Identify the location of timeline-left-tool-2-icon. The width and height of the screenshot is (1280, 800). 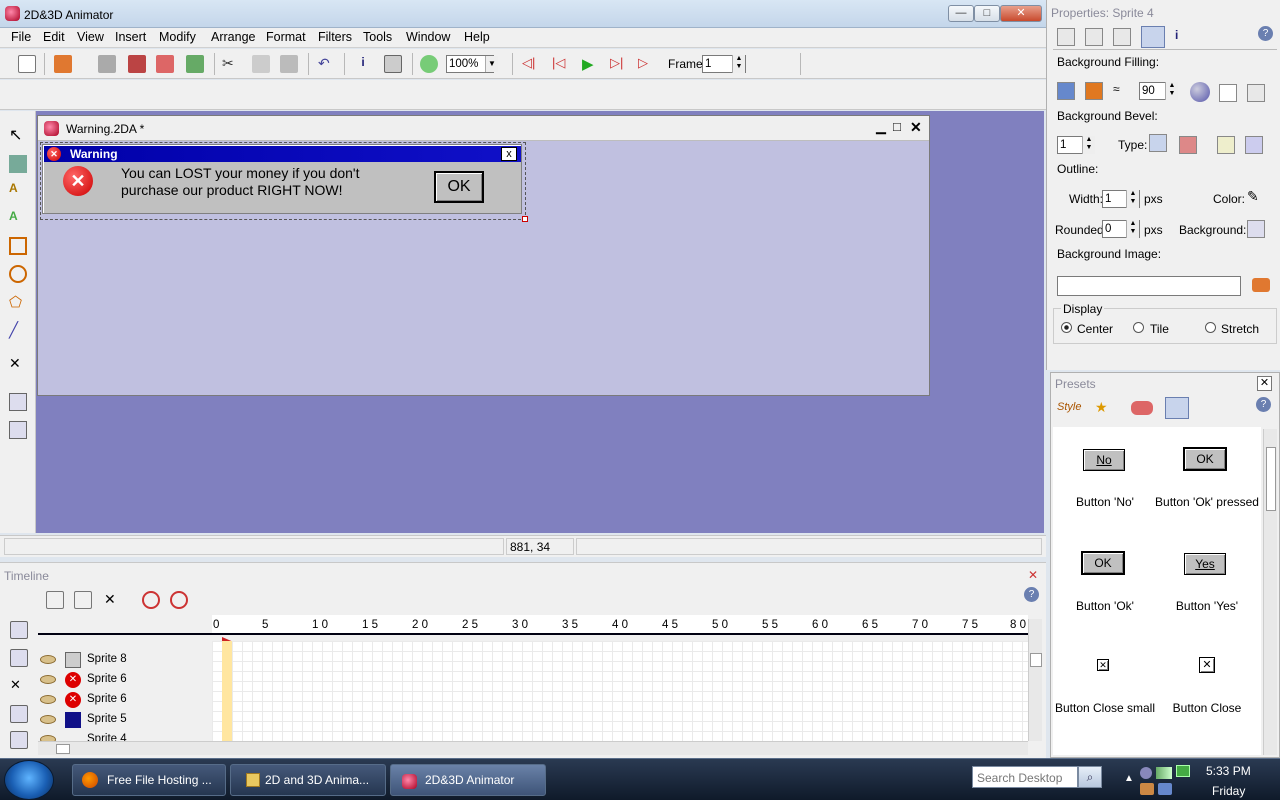
(19, 658).